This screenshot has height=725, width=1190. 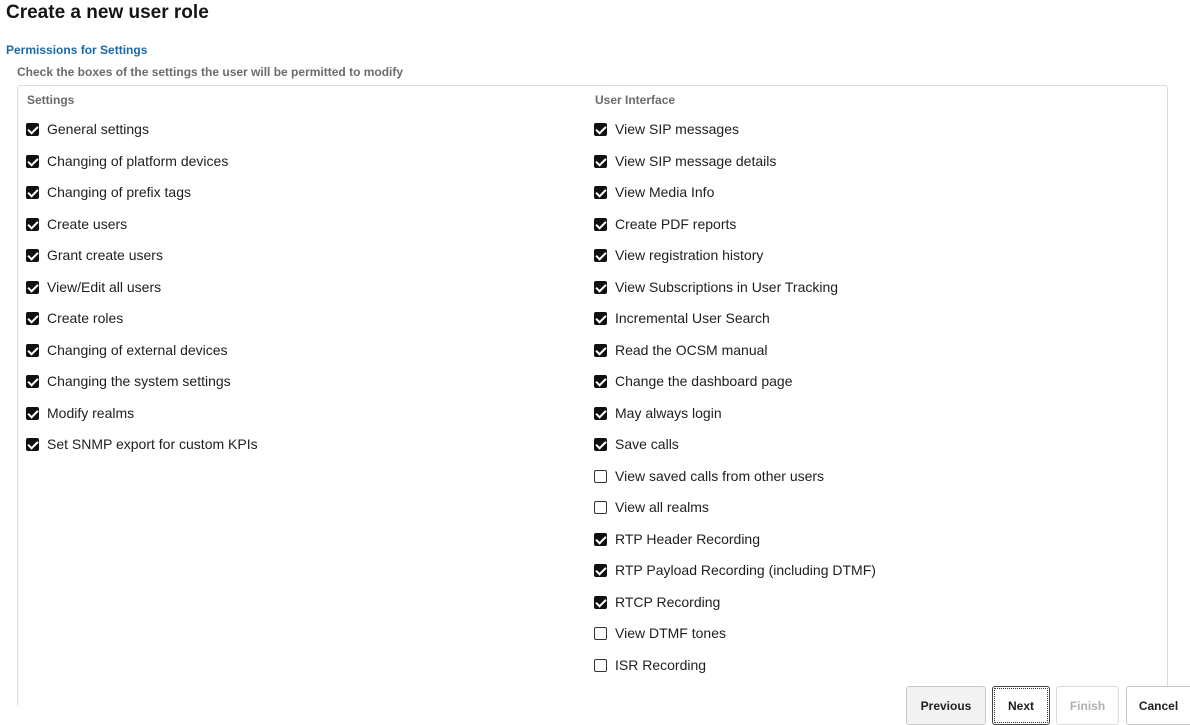 What do you see at coordinates (1021, 705) in the screenshot?
I see `next-button: Next` at bounding box center [1021, 705].